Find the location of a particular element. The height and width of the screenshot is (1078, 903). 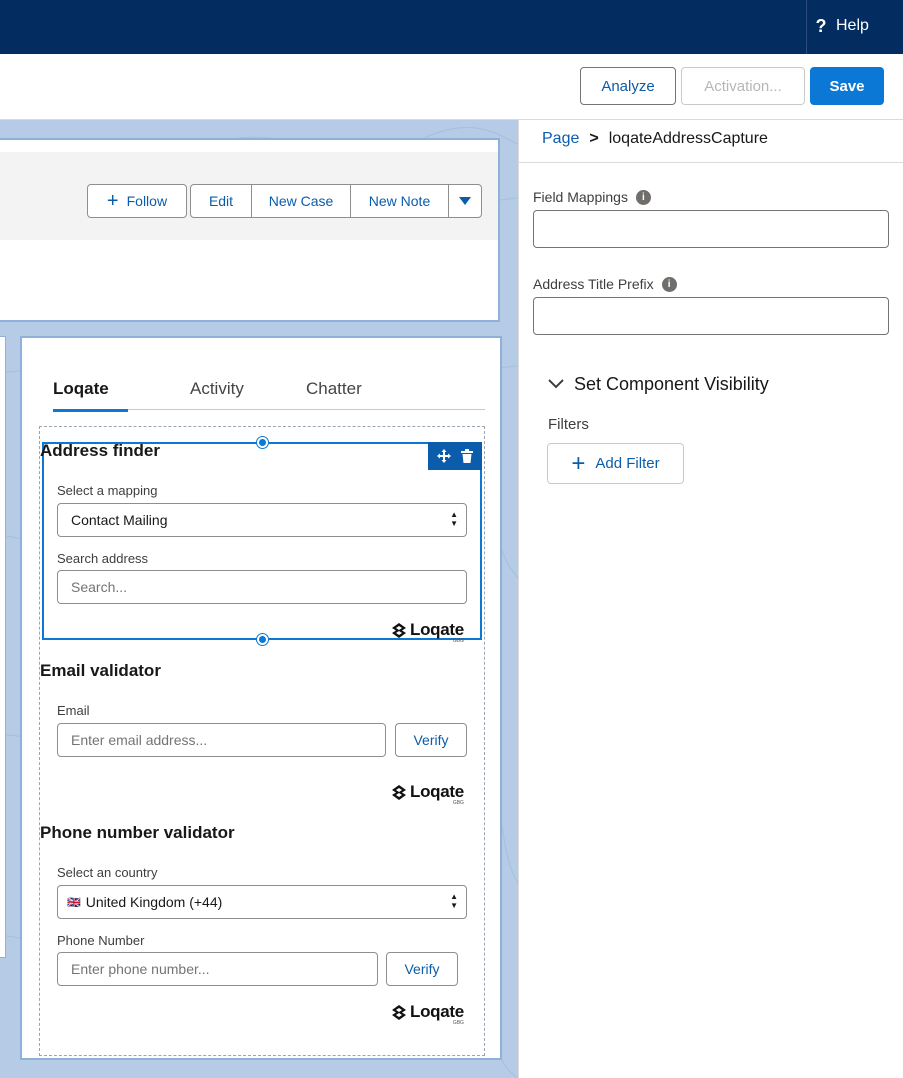

email-label: Email is located at coordinates (73, 710).